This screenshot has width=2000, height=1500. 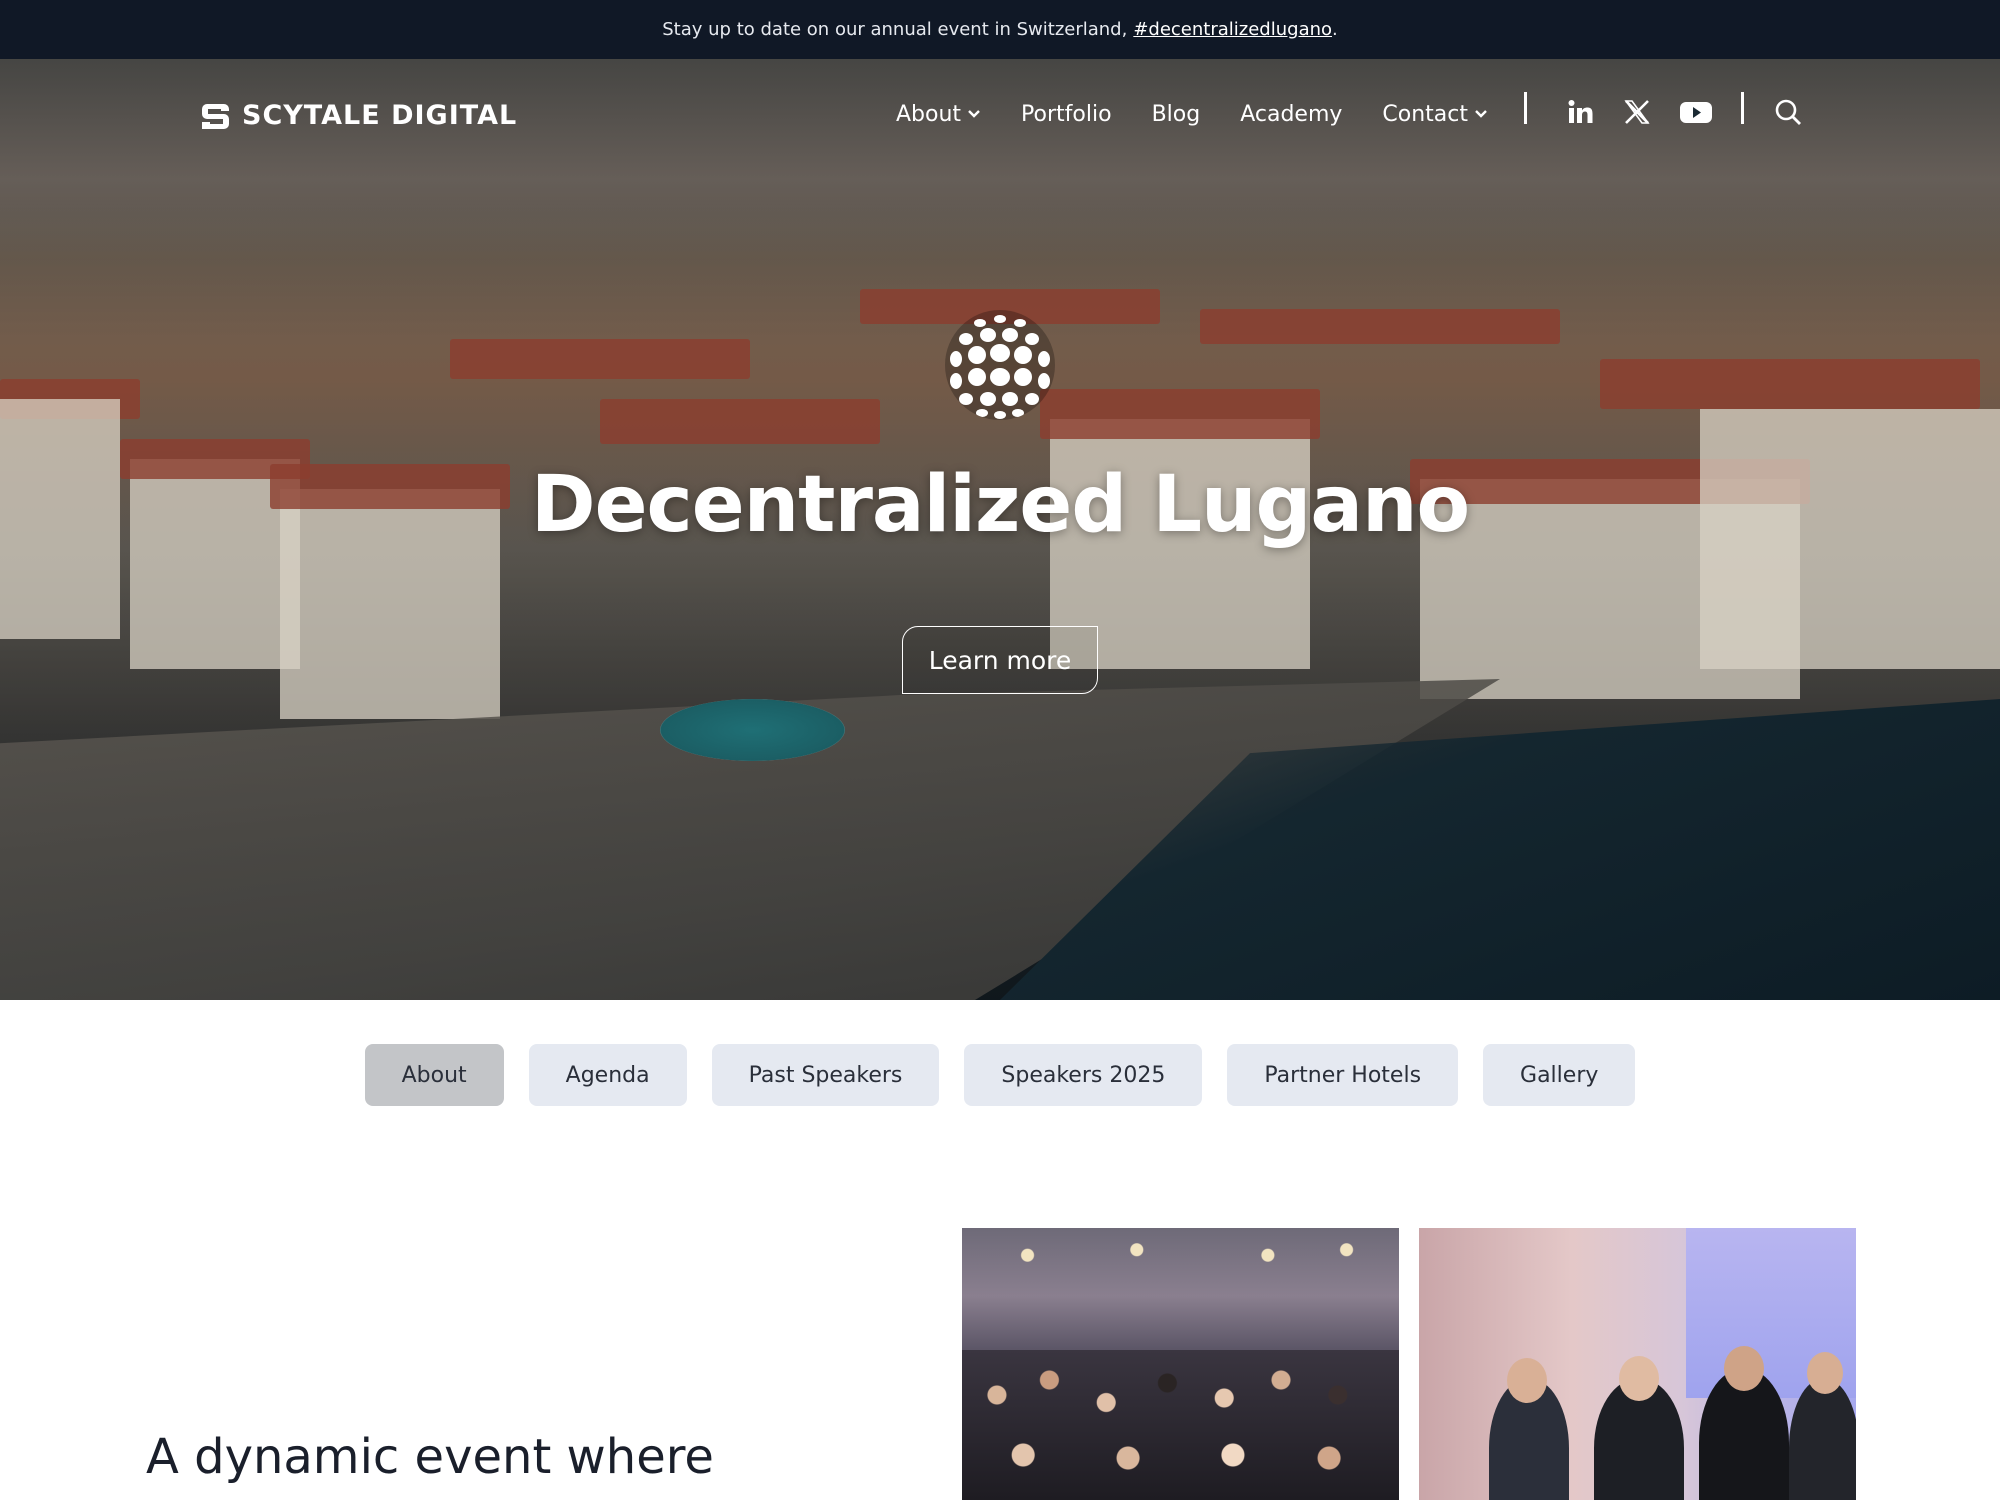 I want to click on nav-item-contact: Contact, so click(x=1435, y=114).